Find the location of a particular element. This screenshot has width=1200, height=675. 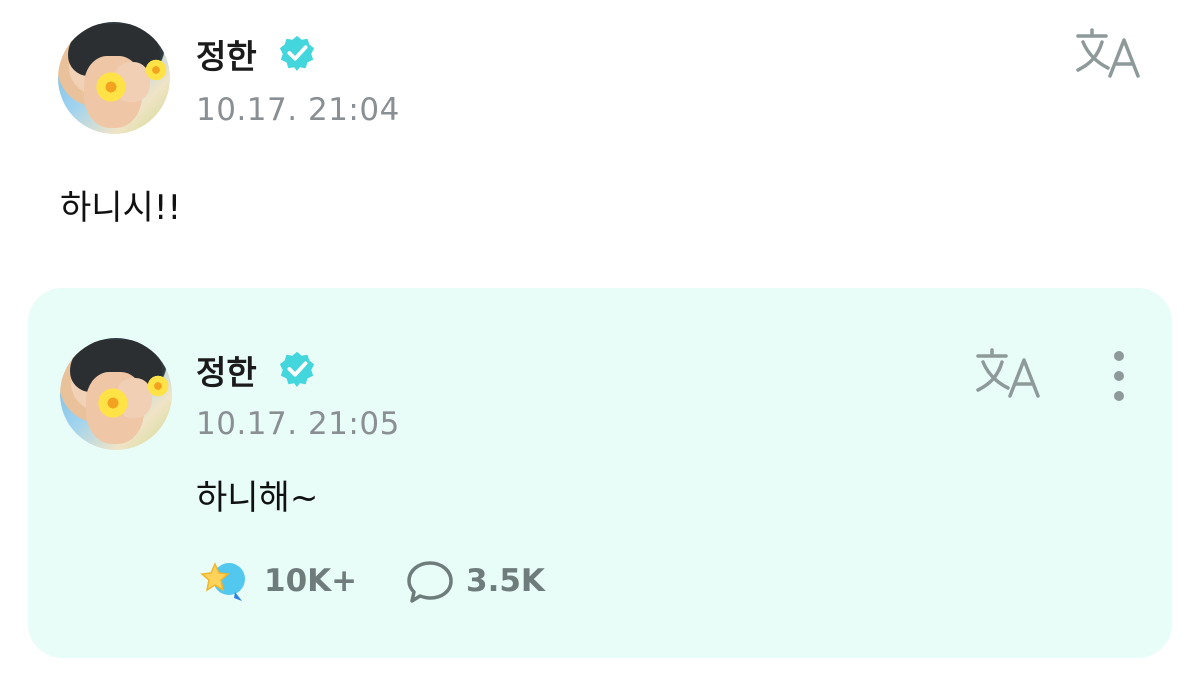

comment-text: 하니해~ is located at coordinates (257, 498).